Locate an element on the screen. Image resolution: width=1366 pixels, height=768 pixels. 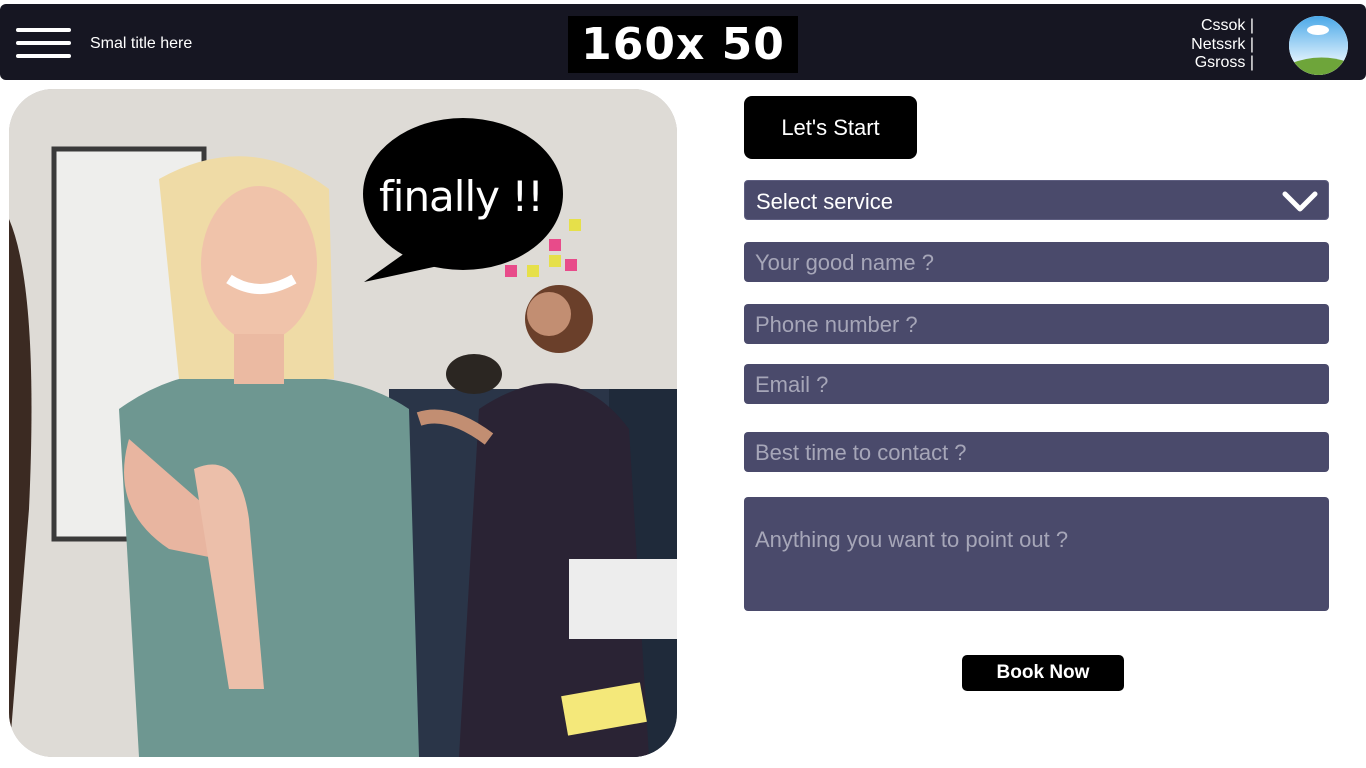
avatar is located at coordinates (1318, 45).